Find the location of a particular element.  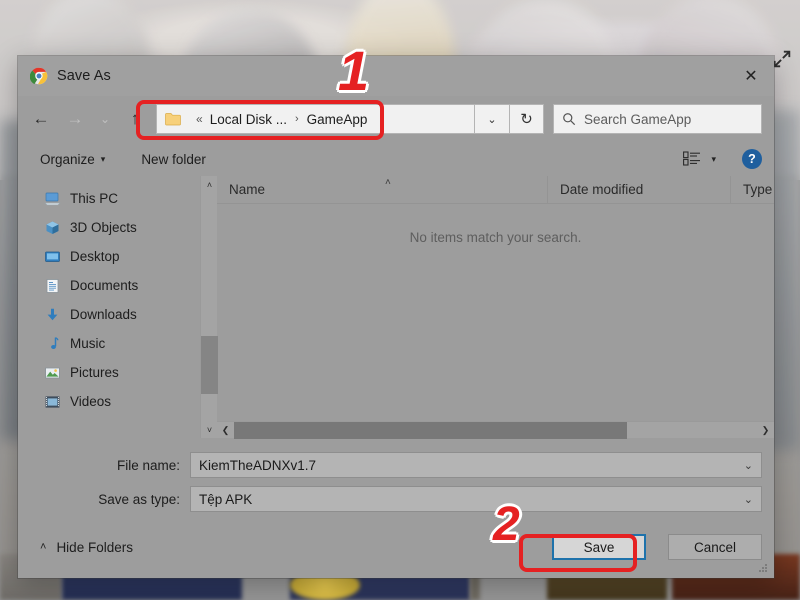

sidebar-item-music: Music is located at coordinates (109, 343).